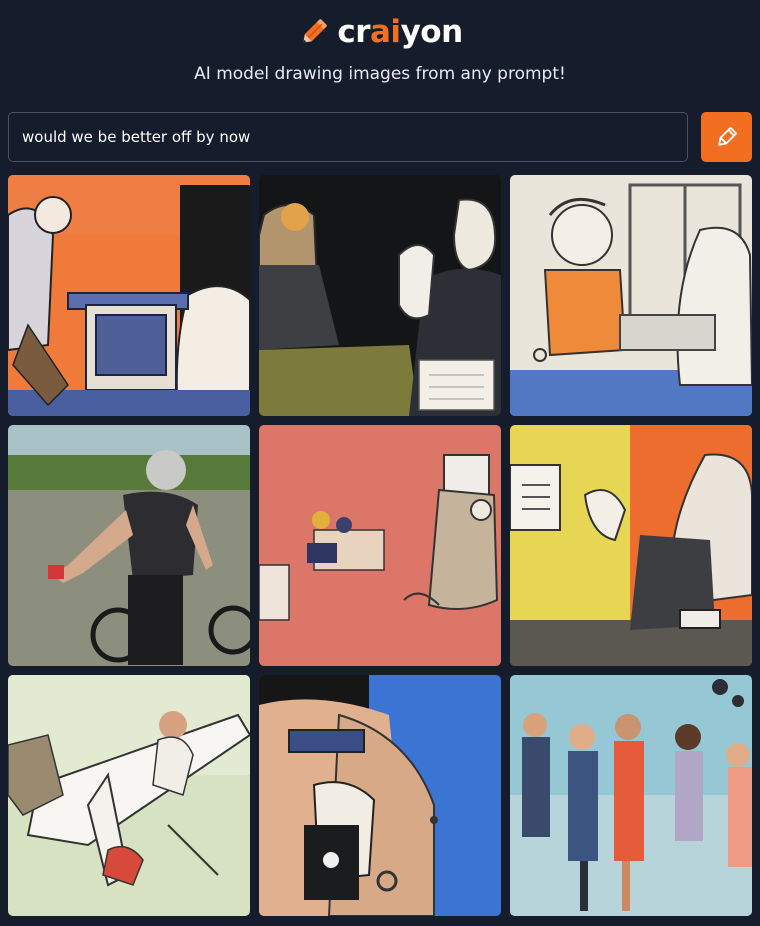 The width and height of the screenshot is (760, 926). I want to click on logo: craiyon, so click(380, 32).